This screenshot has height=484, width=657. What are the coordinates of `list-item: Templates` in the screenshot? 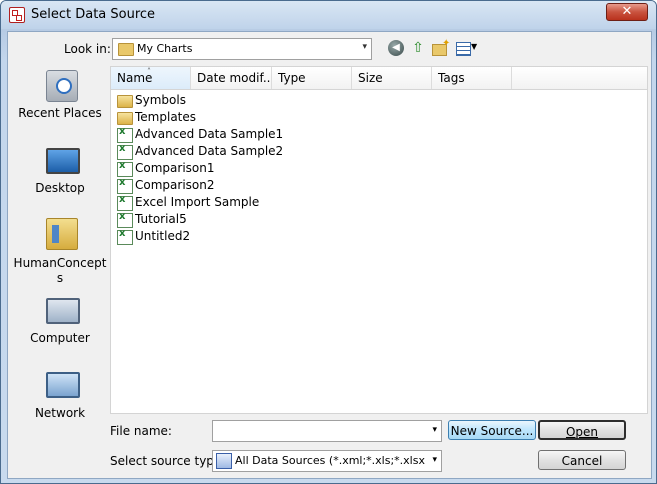 It's located at (265, 117).